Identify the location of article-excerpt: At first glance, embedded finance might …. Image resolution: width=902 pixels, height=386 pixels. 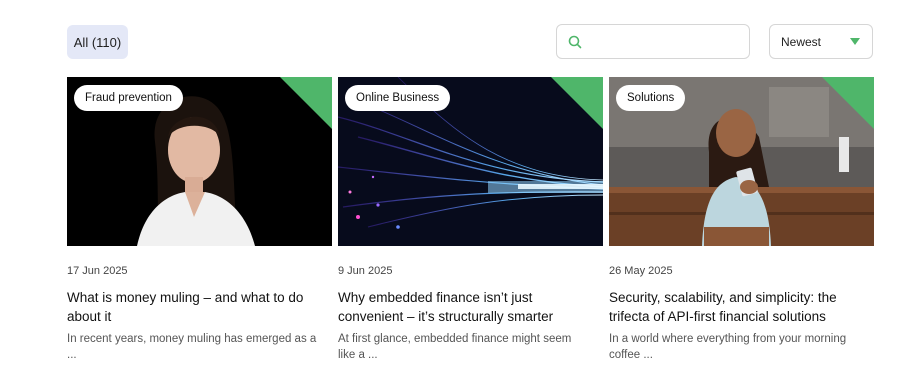
(455, 347).